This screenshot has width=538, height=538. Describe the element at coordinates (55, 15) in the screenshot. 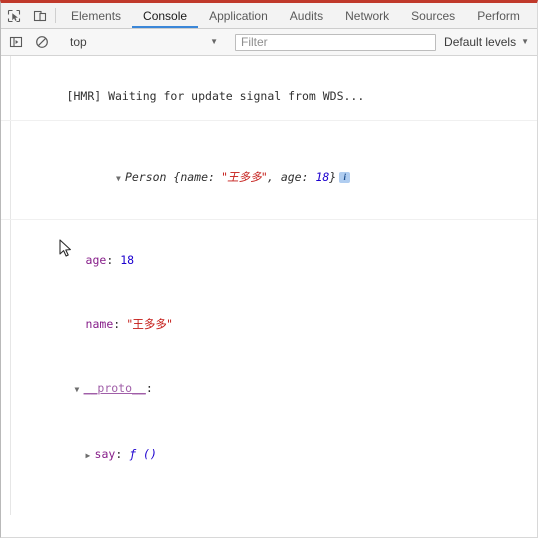

I see `toolbar-separator` at that location.